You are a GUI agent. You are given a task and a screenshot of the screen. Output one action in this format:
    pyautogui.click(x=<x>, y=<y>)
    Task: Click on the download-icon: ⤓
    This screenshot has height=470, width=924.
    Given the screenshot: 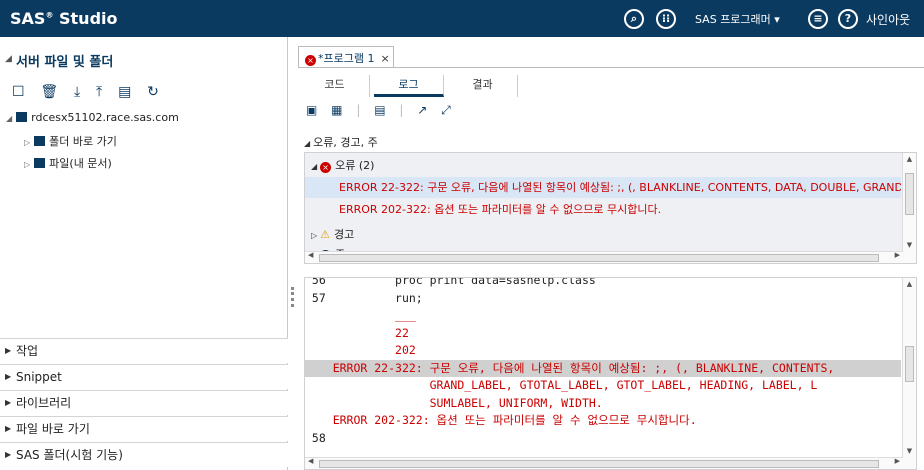 What is the action you would take?
    pyautogui.click(x=77, y=92)
    